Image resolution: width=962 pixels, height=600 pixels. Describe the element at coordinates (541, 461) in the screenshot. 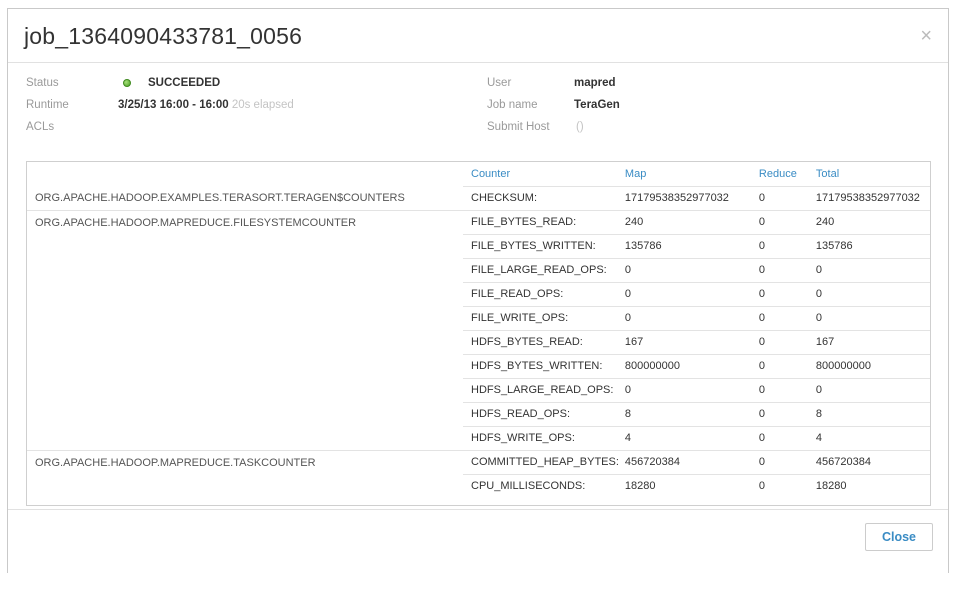

I see `counter-name: COMMITTED_HEAP_BYTES:` at that location.